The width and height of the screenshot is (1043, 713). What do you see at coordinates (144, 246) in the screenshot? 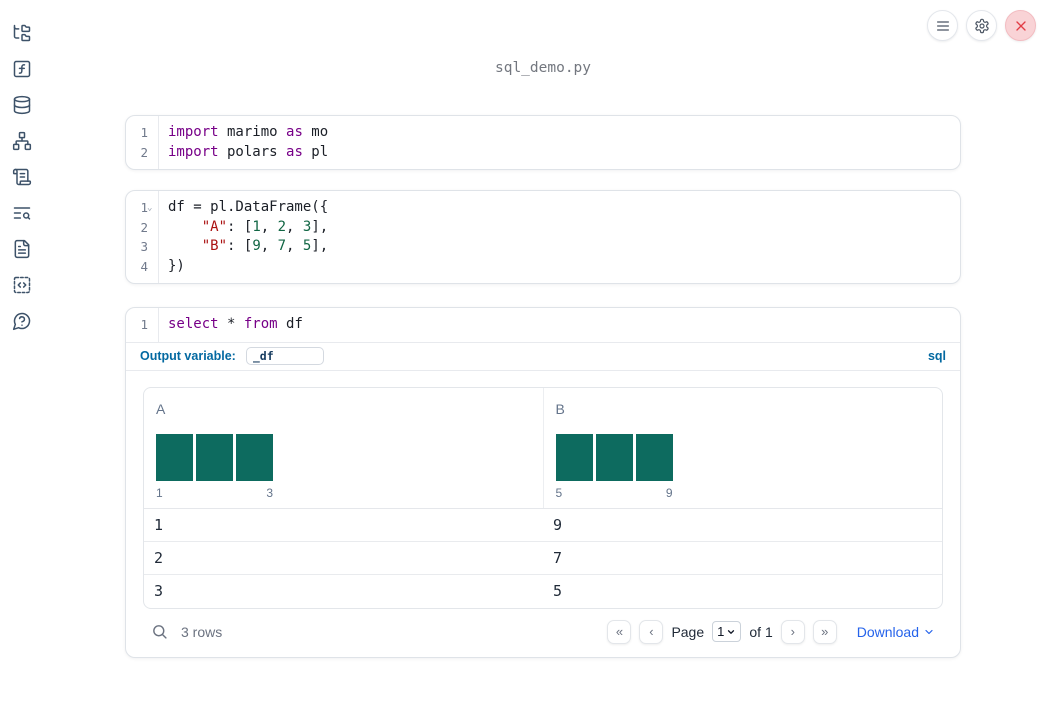
I see `line-number: 3` at bounding box center [144, 246].